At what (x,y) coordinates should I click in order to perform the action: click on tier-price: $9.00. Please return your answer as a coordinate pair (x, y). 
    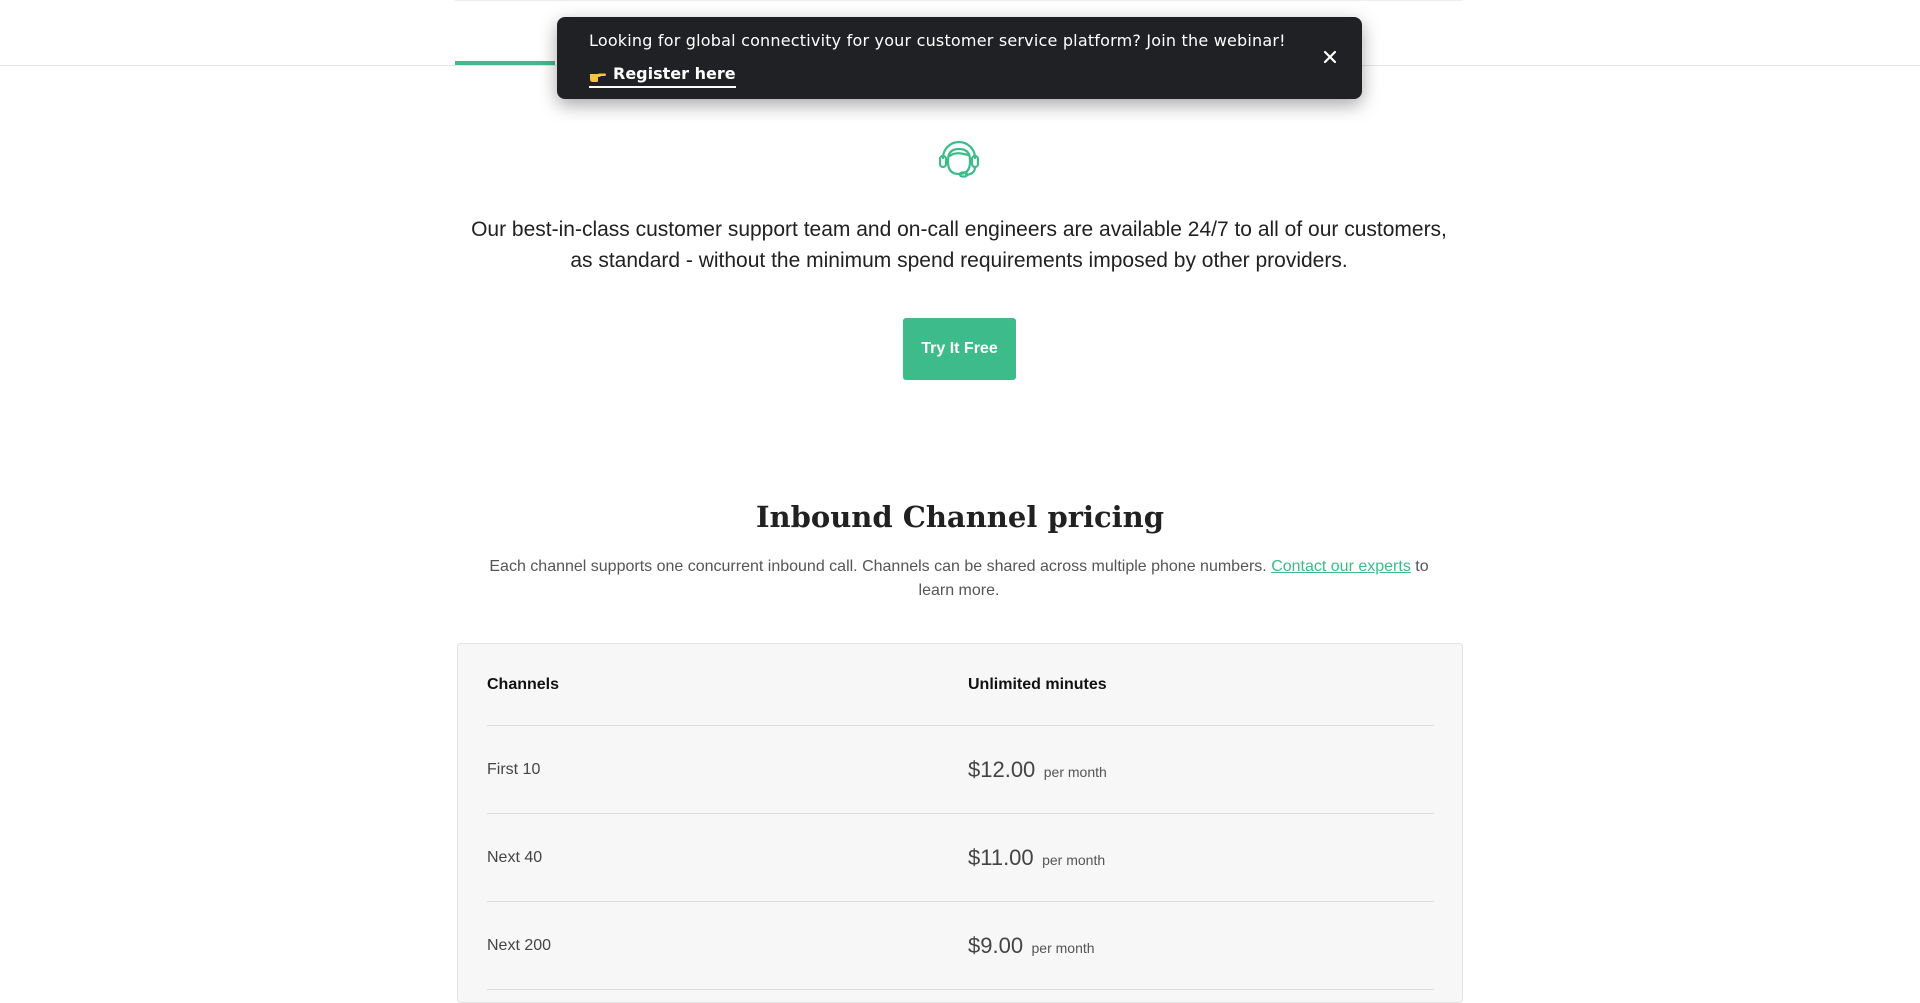
    Looking at the image, I should click on (996, 945).